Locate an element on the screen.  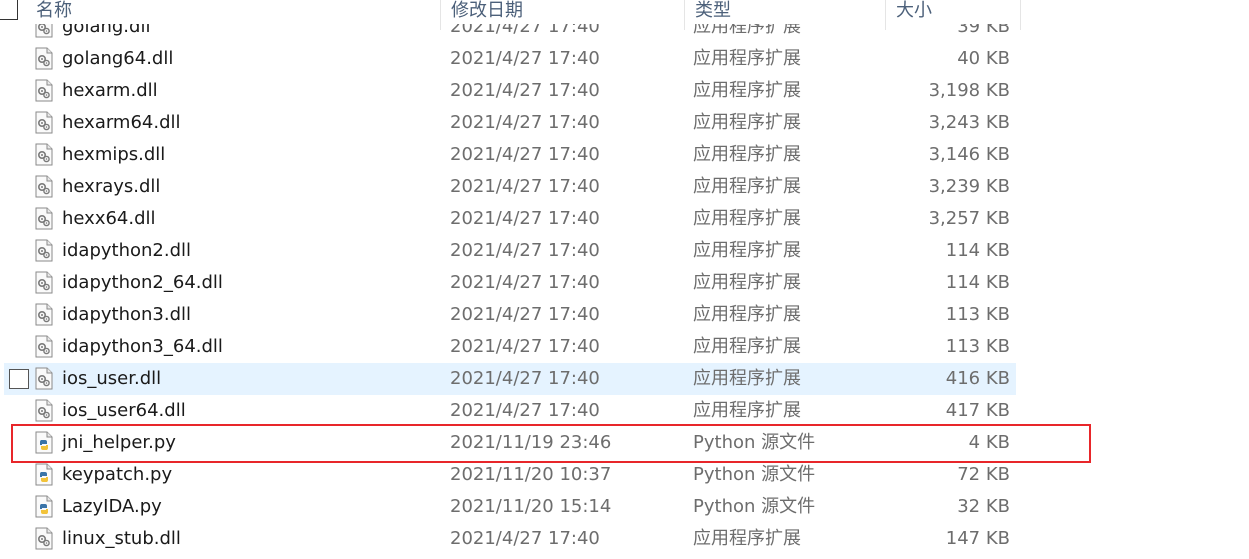
file-size: 3,146 KB is located at coordinates (969, 154).